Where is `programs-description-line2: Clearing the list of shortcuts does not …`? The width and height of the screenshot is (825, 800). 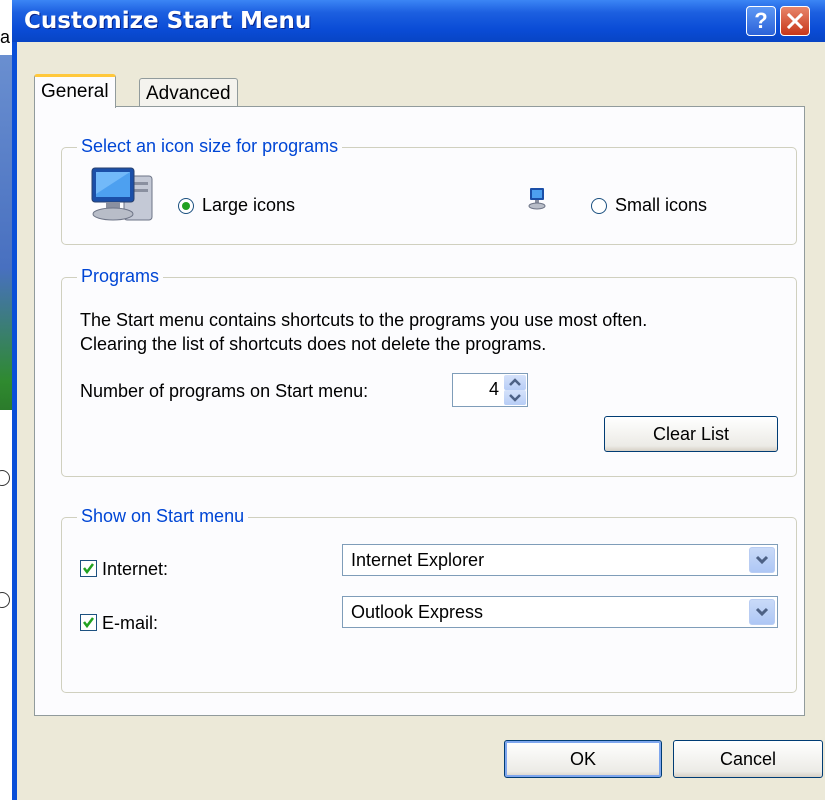
programs-description-line2: Clearing the list of shortcuts does not … is located at coordinates (313, 344).